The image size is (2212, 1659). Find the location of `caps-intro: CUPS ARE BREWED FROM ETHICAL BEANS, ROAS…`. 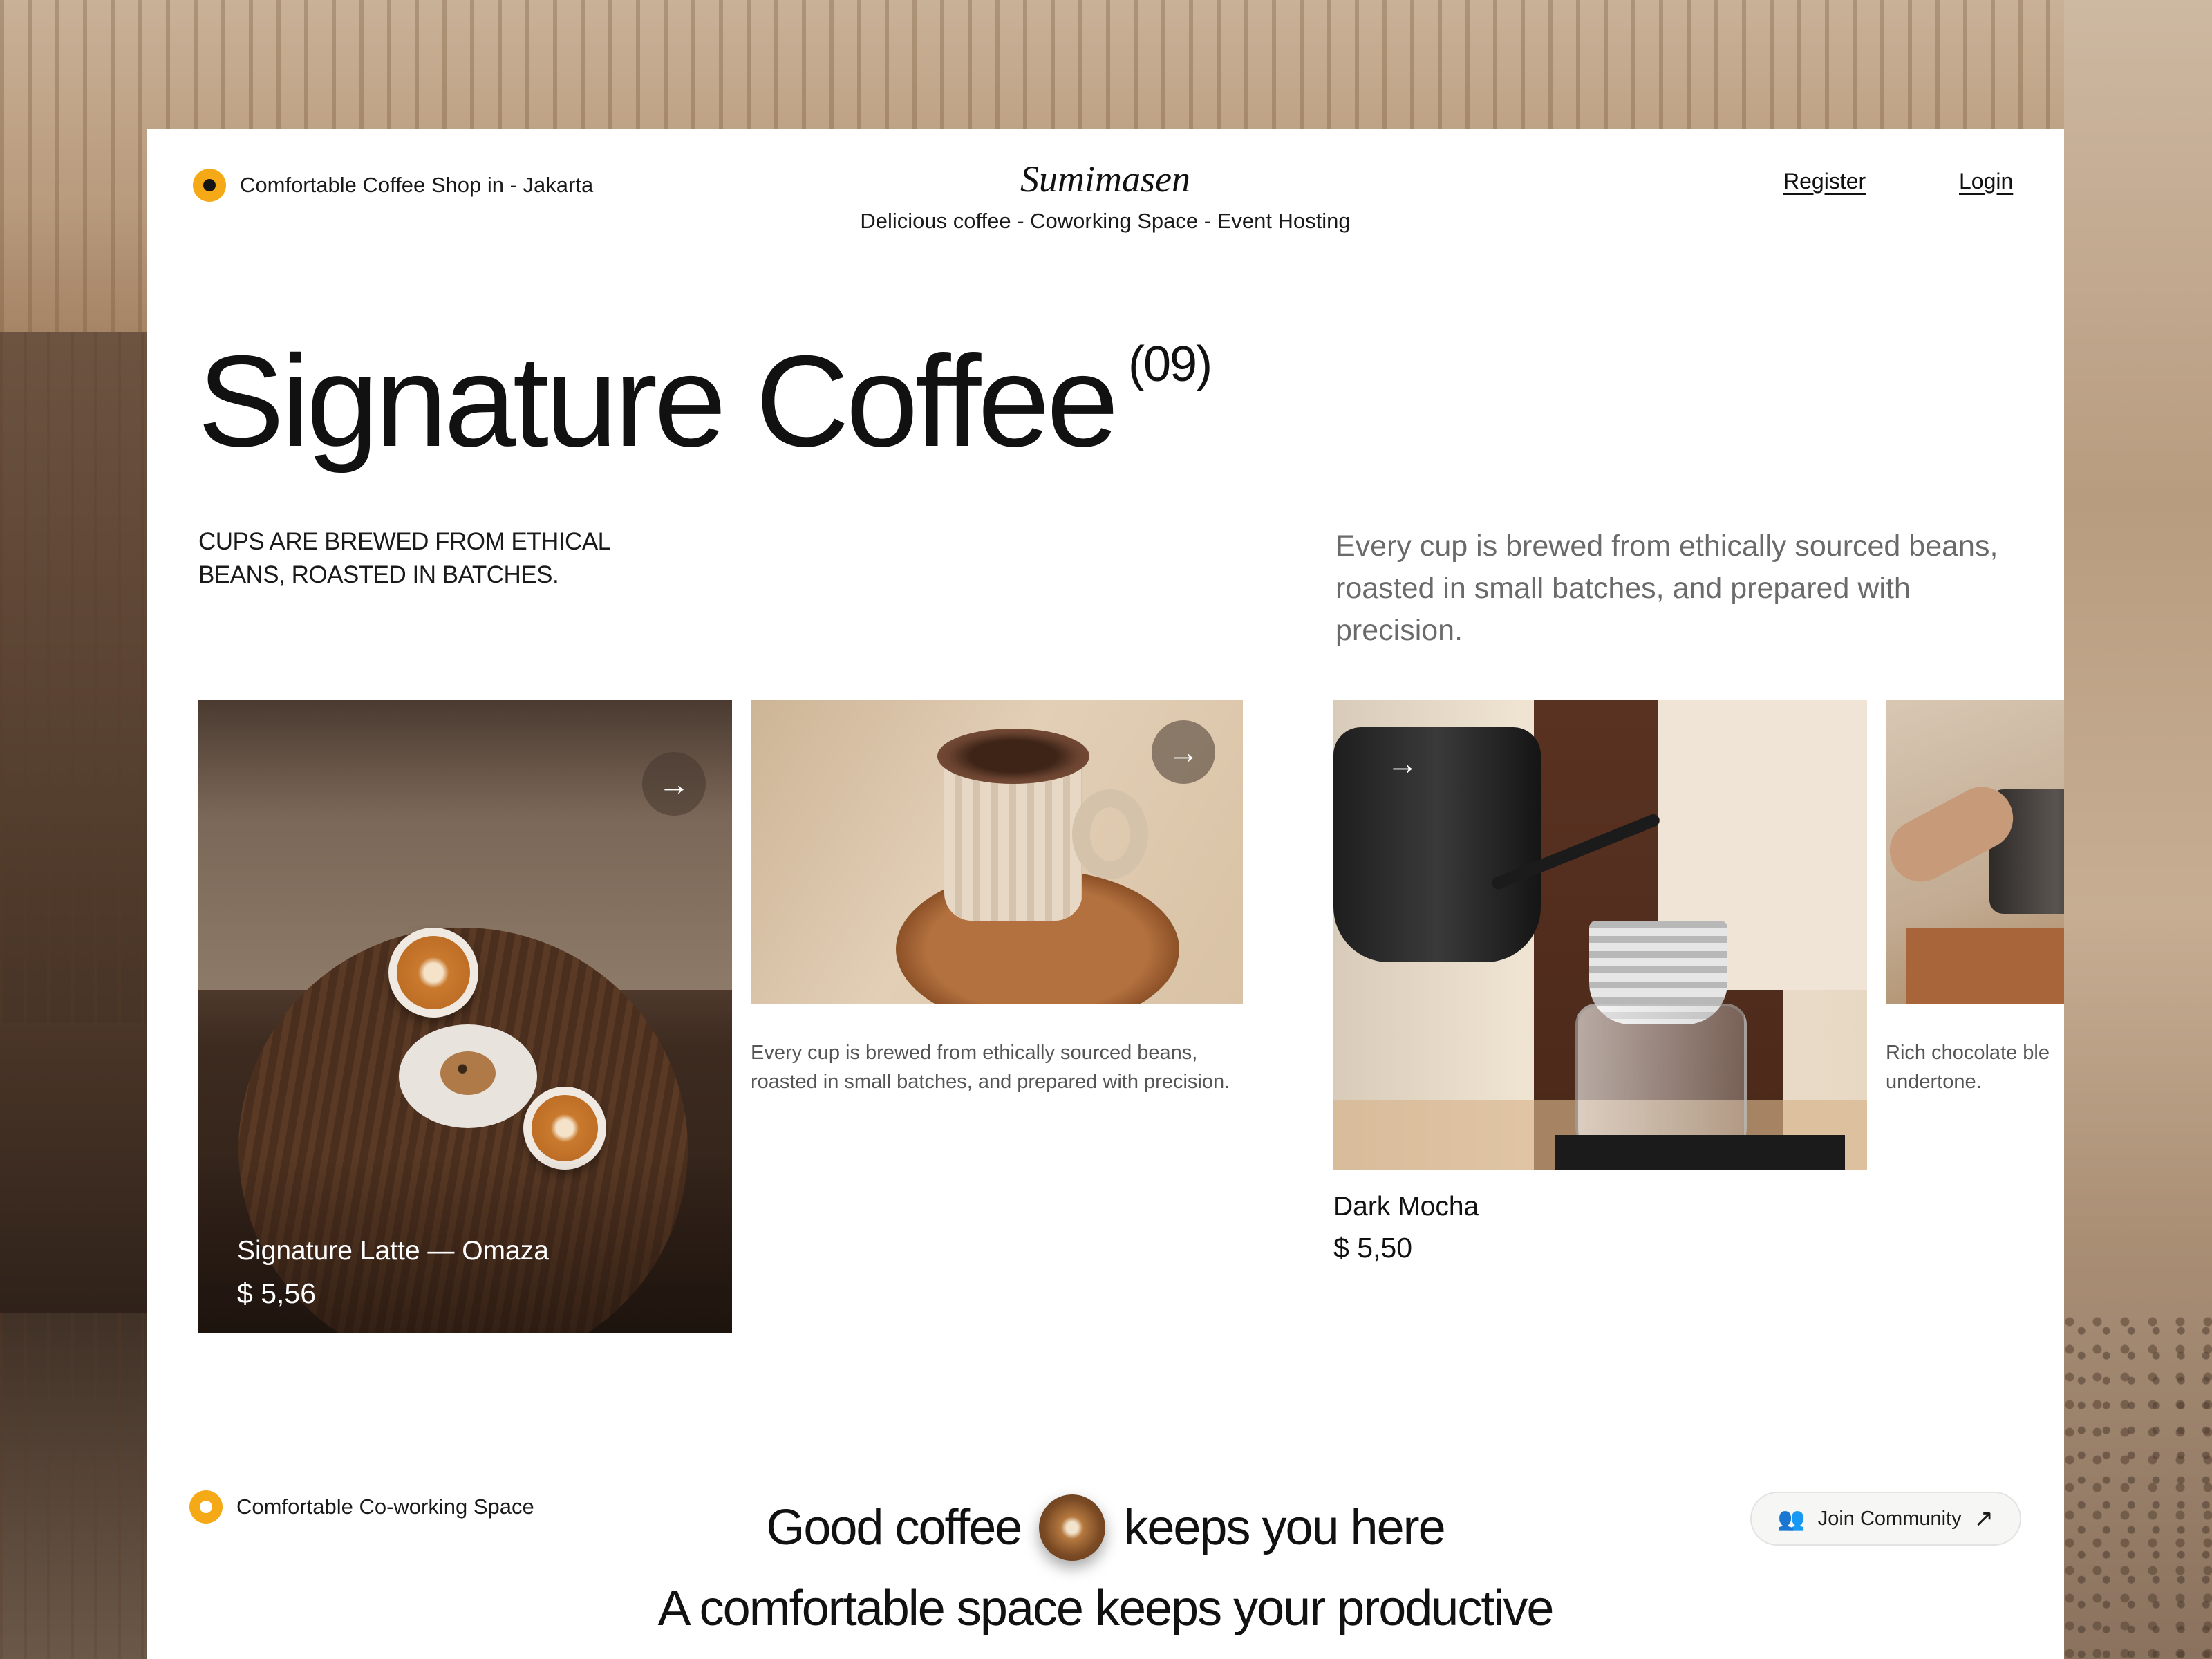

caps-intro: CUPS ARE BREWED FROM ETHICAL BEANS, ROAS… is located at coordinates (440, 558).